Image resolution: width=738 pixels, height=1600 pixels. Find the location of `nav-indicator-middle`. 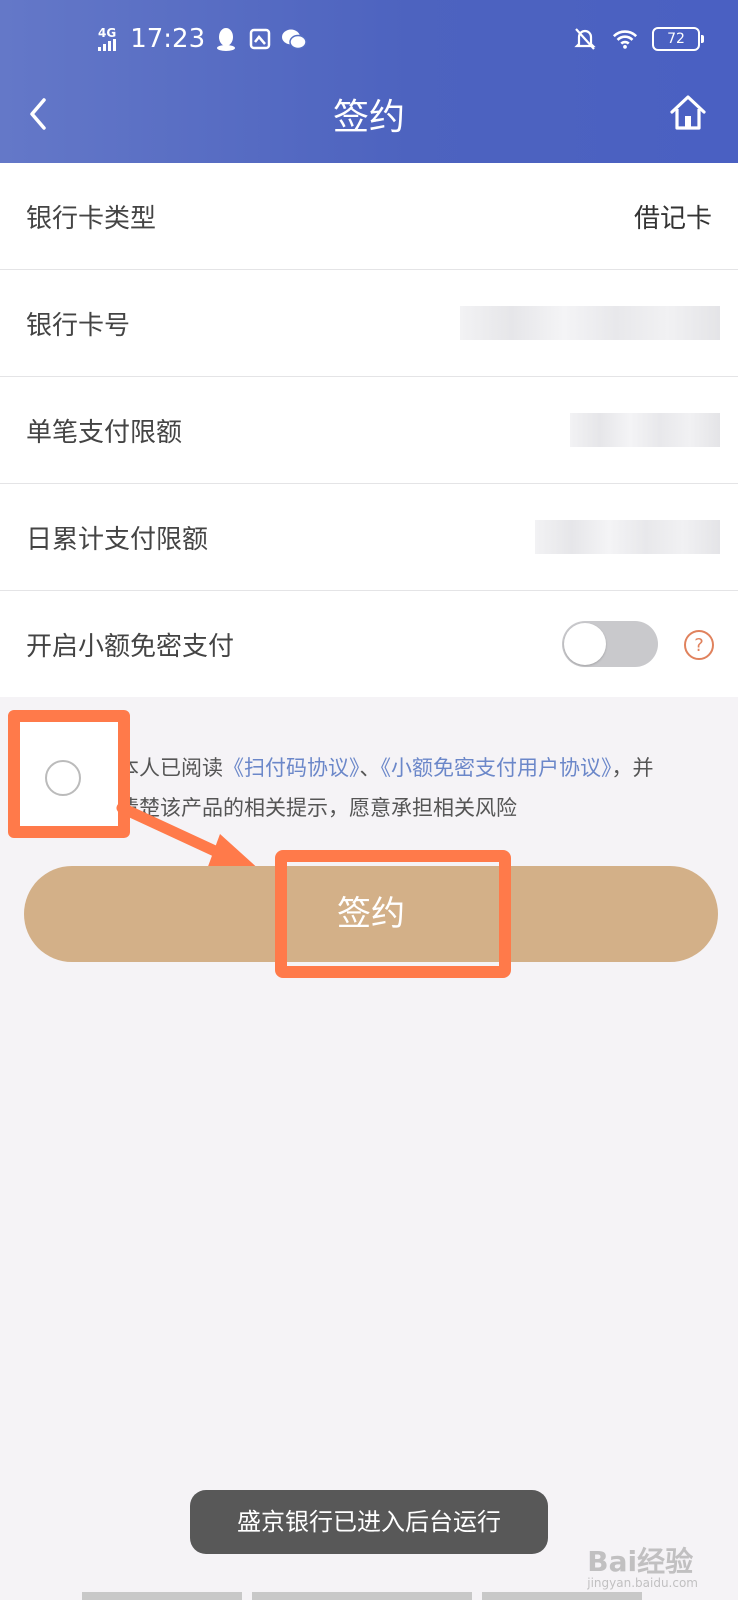

nav-indicator-middle is located at coordinates (362, 1596).